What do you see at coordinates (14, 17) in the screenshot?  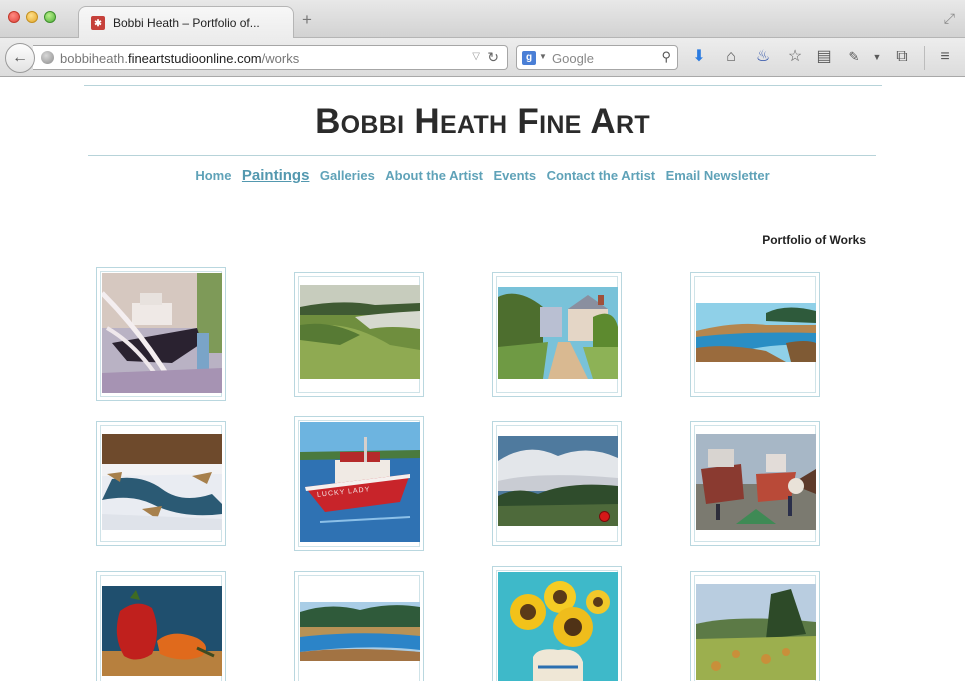 I see `close-window-icon` at bounding box center [14, 17].